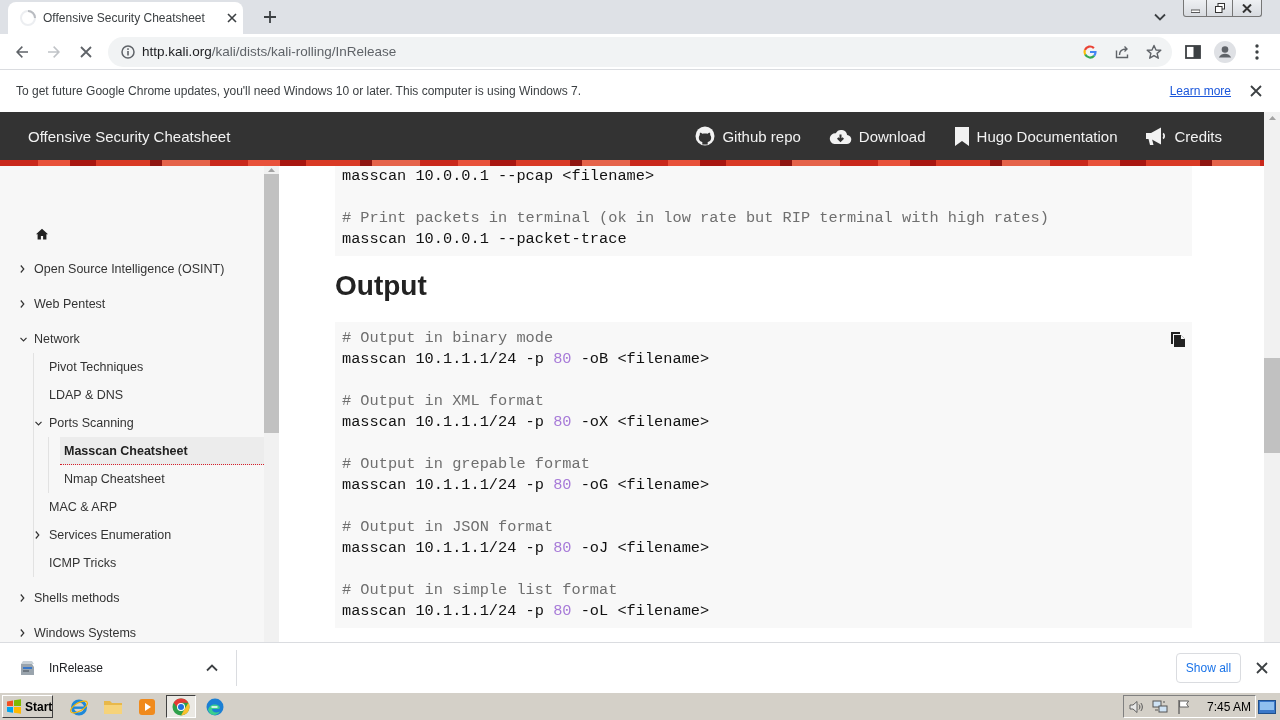 Image resolution: width=1280 pixels, height=720 pixels. Describe the element at coordinates (299, 91) in the screenshot. I see `infobar-message: To get future Google Chrome updates, you'll need Windows 10 or later. This computer is using Windows 7.` at that location.